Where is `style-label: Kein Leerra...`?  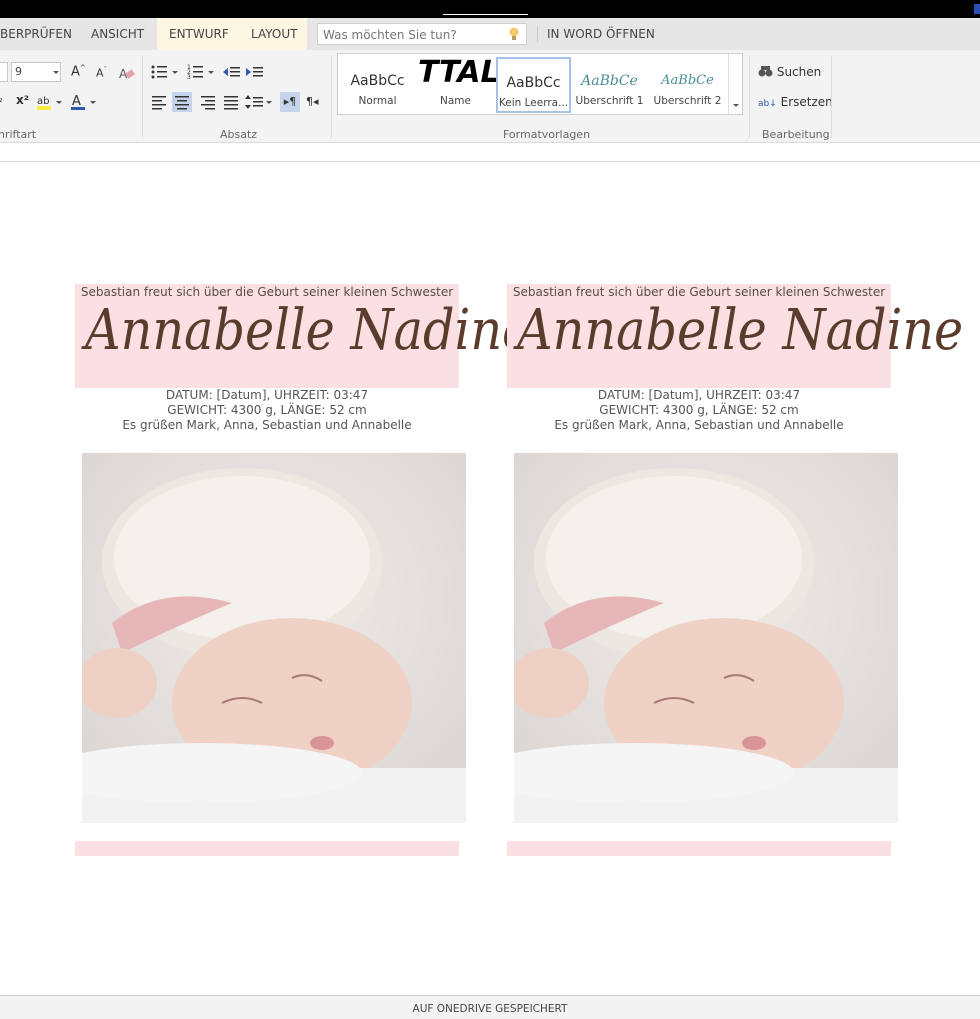
style-label: Kein Leerra... is located at coordinates (533, 103).